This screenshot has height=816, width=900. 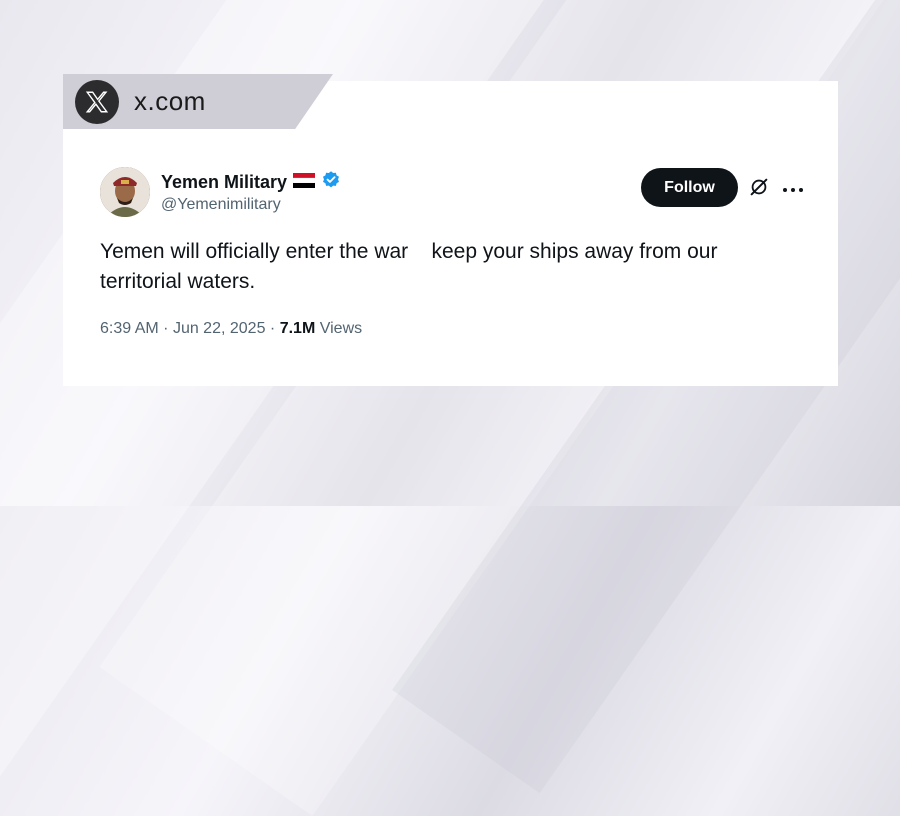 What do you see at coordinates (297, 328) in the screenshot?
I see `views-count: 7.1M` at bounding box center [297, 328].